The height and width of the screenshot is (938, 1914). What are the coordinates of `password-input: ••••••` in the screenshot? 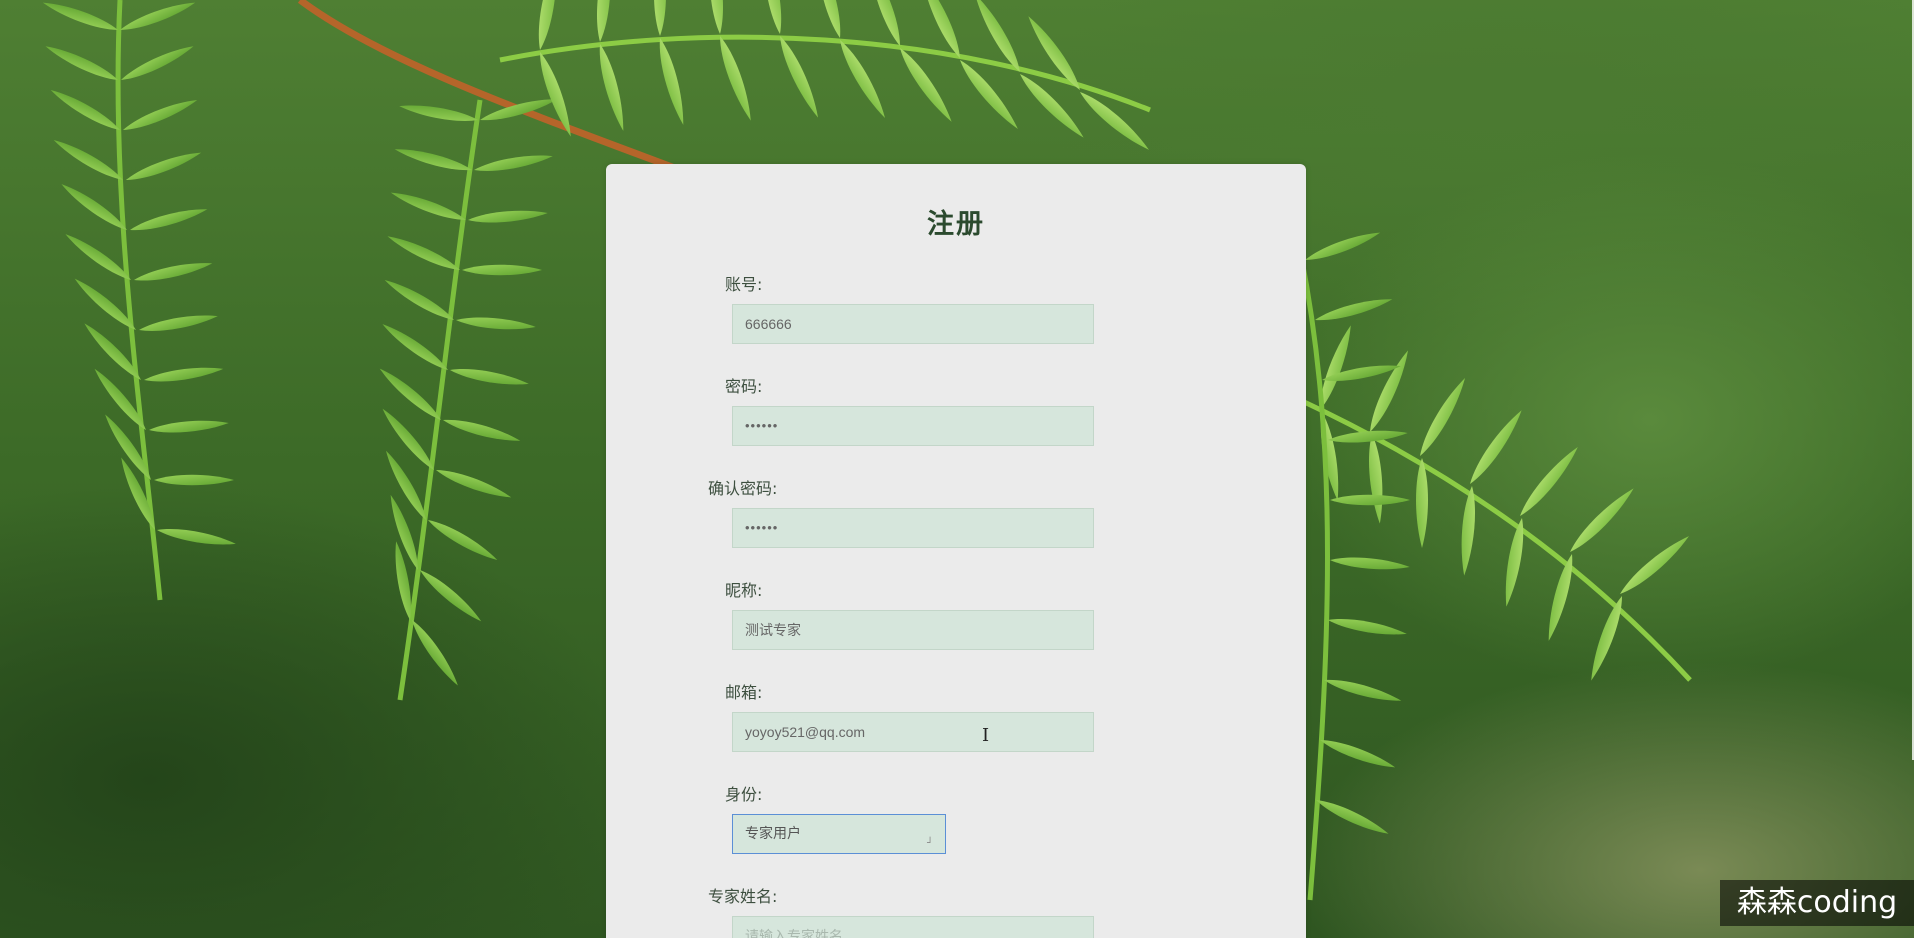 It's located at (913, 426).